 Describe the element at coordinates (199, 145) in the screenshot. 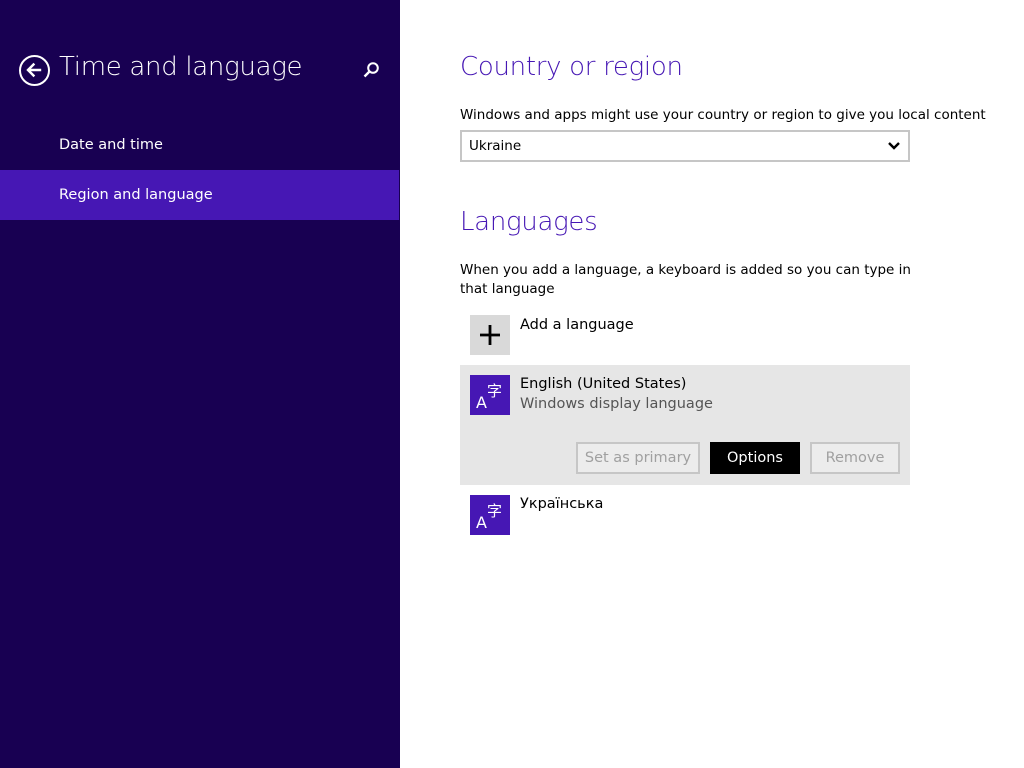

I see `sidebar-item-date-and-time: Date and time` at that location.